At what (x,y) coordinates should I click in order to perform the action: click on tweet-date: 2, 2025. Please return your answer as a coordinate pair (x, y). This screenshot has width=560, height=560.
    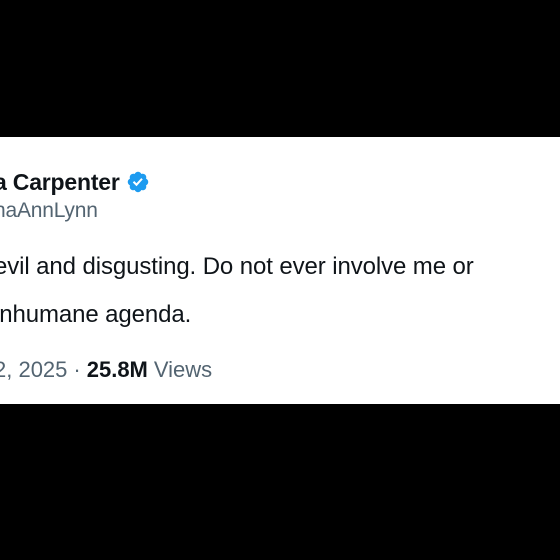
    Looking at the image, I should click on (33, 370).